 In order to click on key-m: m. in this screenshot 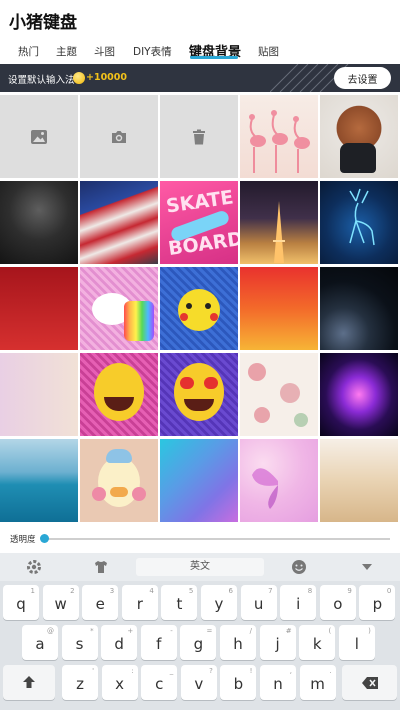, I will do `click(317, 682)`.